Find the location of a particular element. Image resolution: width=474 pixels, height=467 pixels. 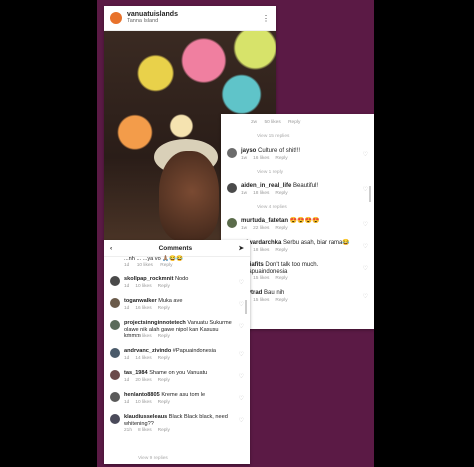

comment-text: edwardarchka Serbu asah, biar rama😂 is located at coordinates (295, 243).